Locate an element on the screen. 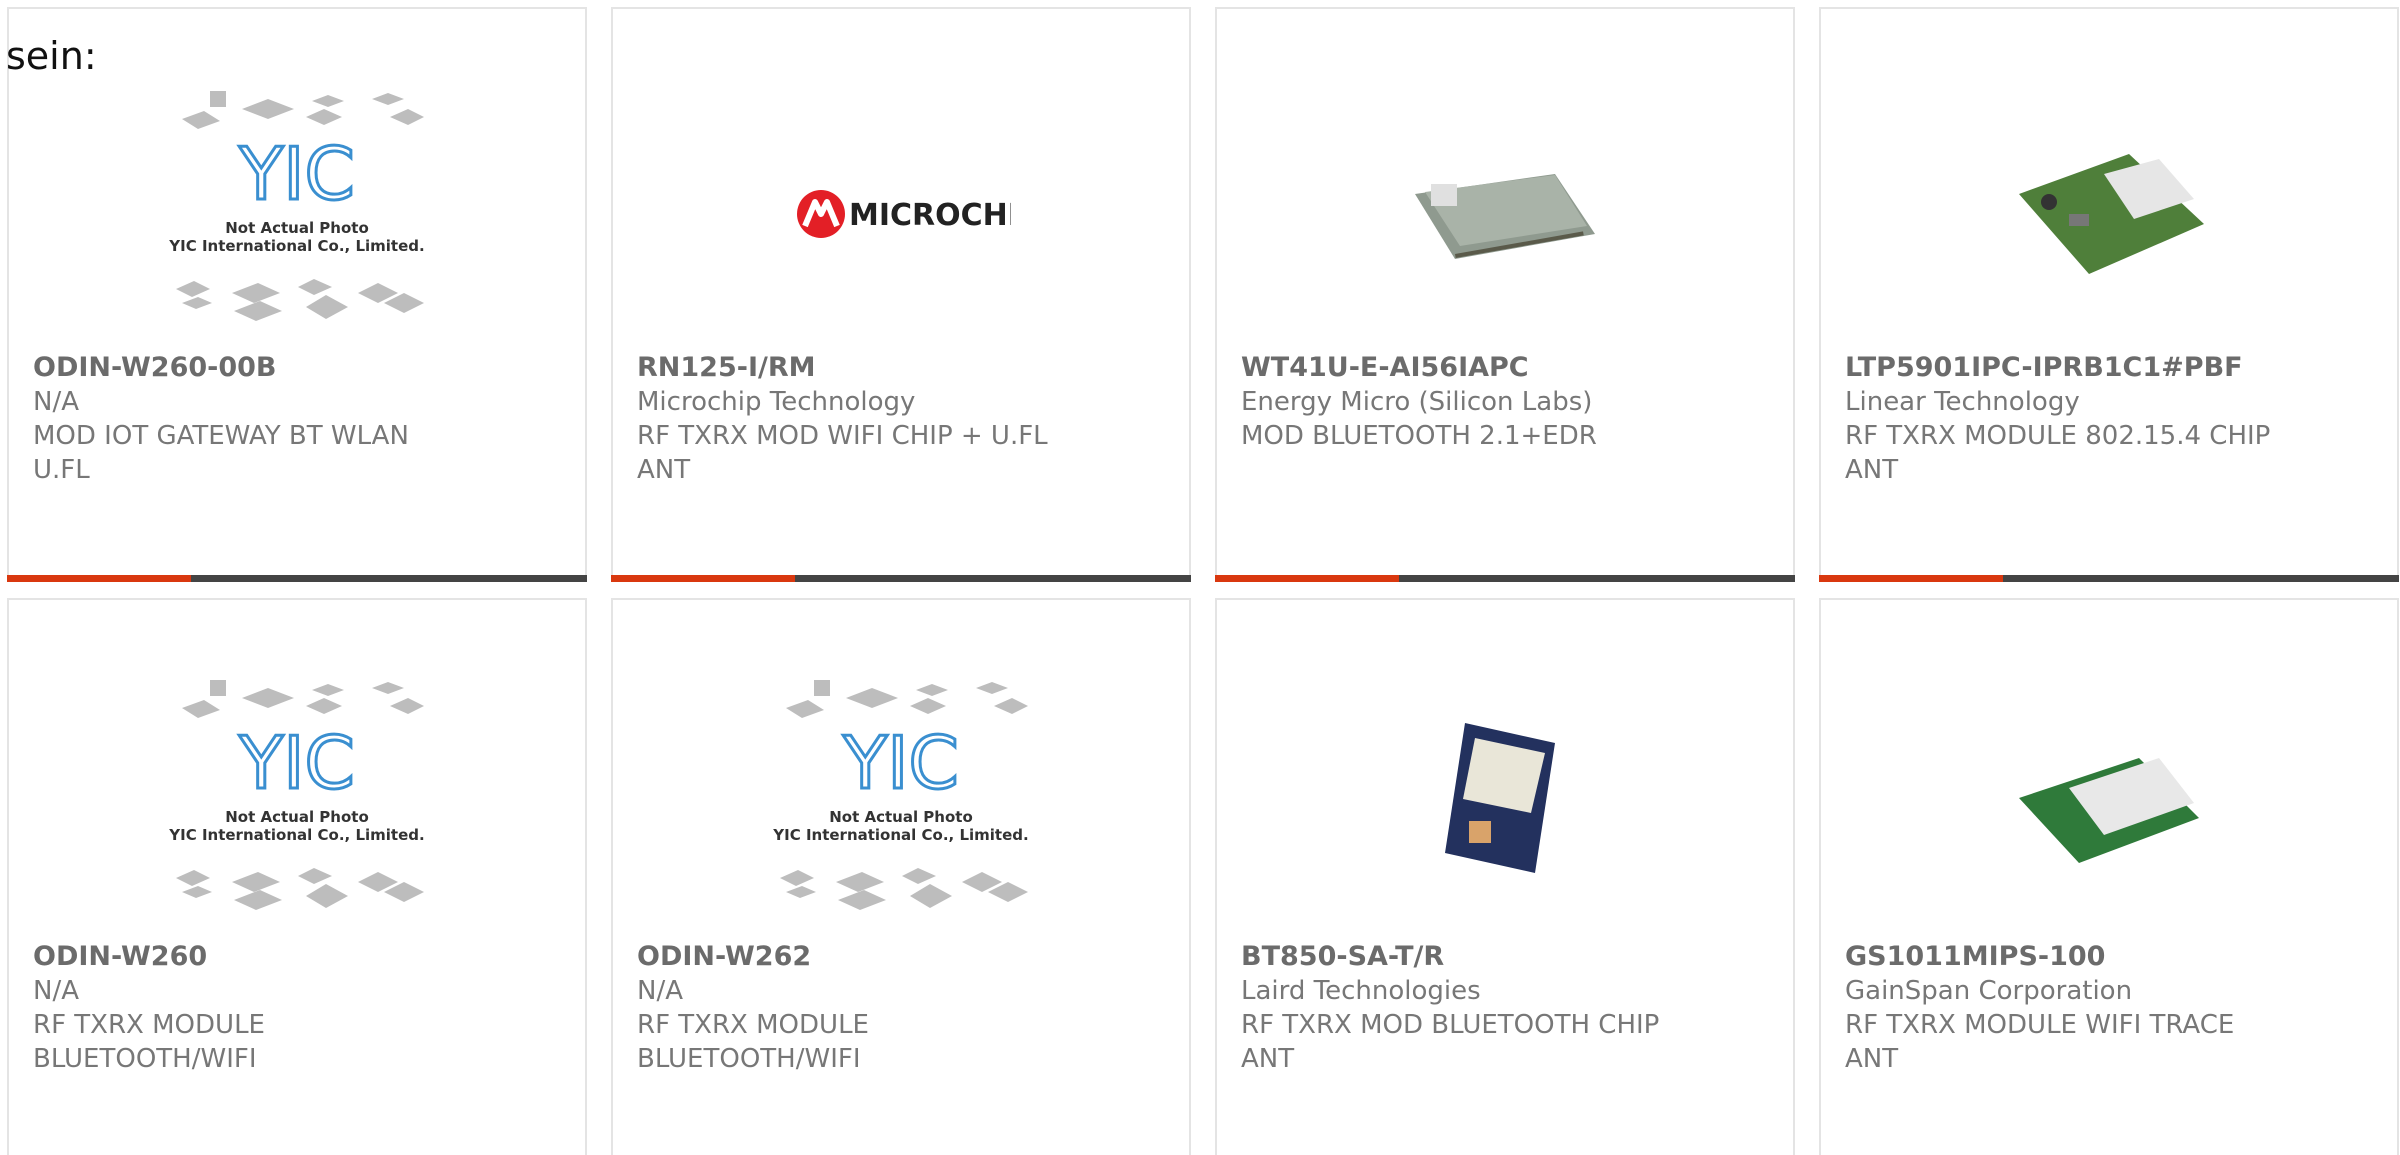 This screenshot has width=2400, height=1155. description: RF TXRX MOD BLUETOOTH CHIP ANT is located at coordinates (1450, 1042).